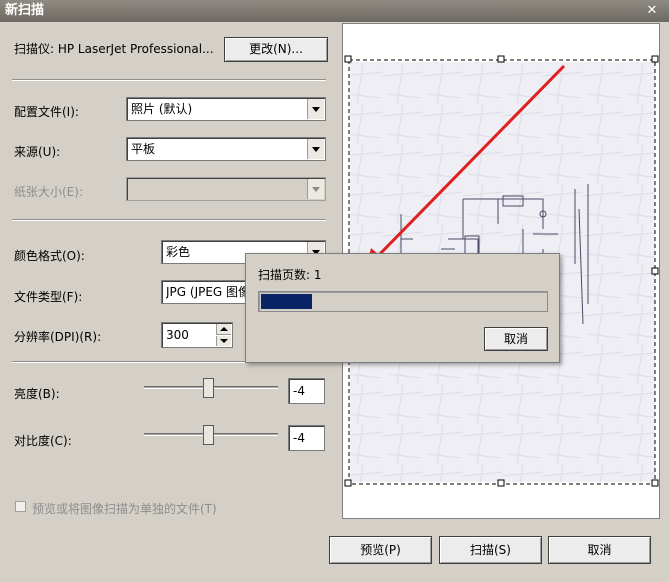 This screenshot has height=582, width=669. What do you see at coordinates (25, 10) in the screenshot?
I see `window-title: 新扫描` at bounding box center [25, 10].